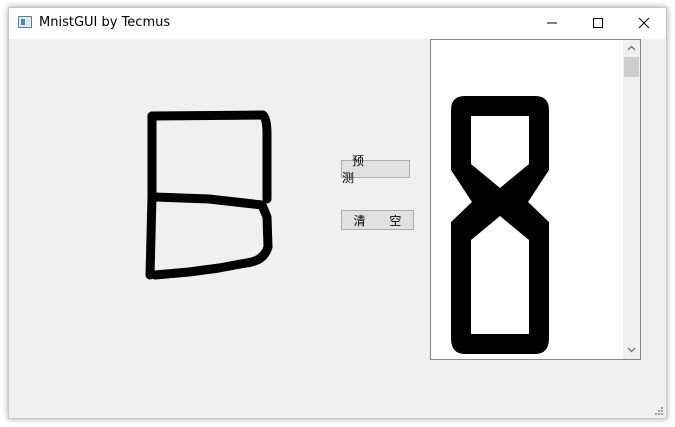 The image size is (675, 427). I want to click on scroll-down-button, so click(631, 350).